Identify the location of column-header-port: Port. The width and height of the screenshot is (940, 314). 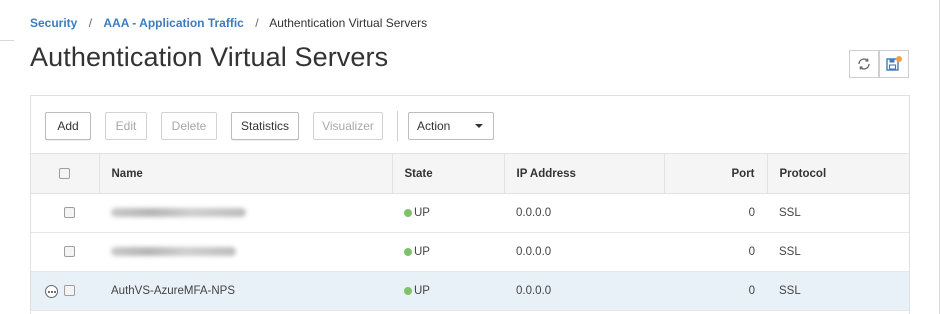
(716, 173).